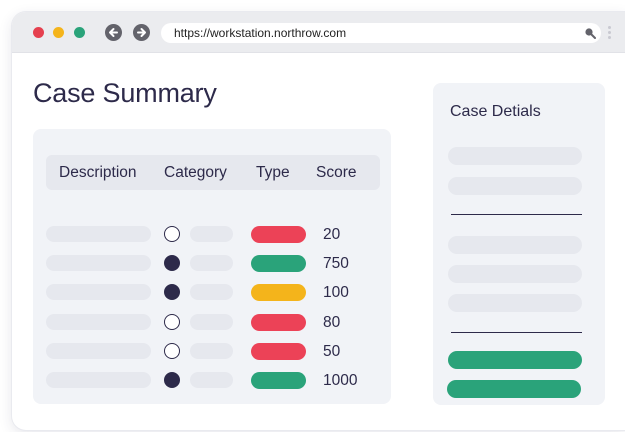 The image size is (625, 432). I want to click on search-icon, so click(590, 33).